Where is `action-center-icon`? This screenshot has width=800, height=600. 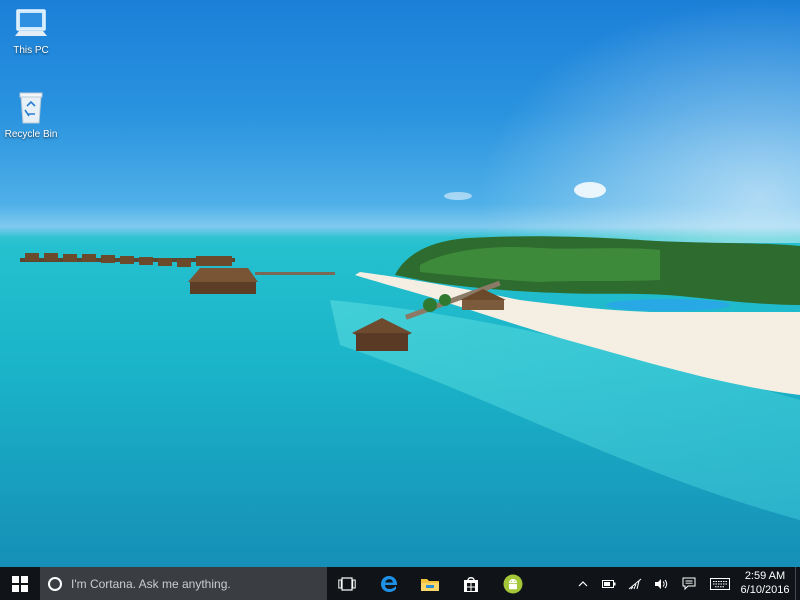 action-center-icon is located at coordinates (689, 583).